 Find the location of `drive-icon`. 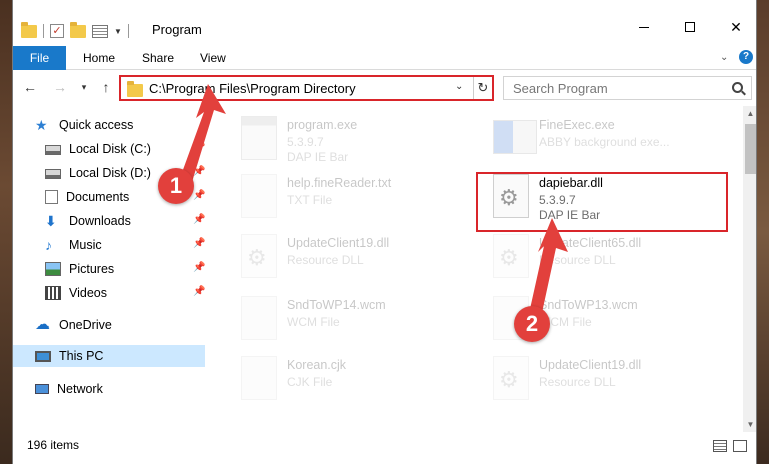

drive-icon is located at coordinates (53, 150).